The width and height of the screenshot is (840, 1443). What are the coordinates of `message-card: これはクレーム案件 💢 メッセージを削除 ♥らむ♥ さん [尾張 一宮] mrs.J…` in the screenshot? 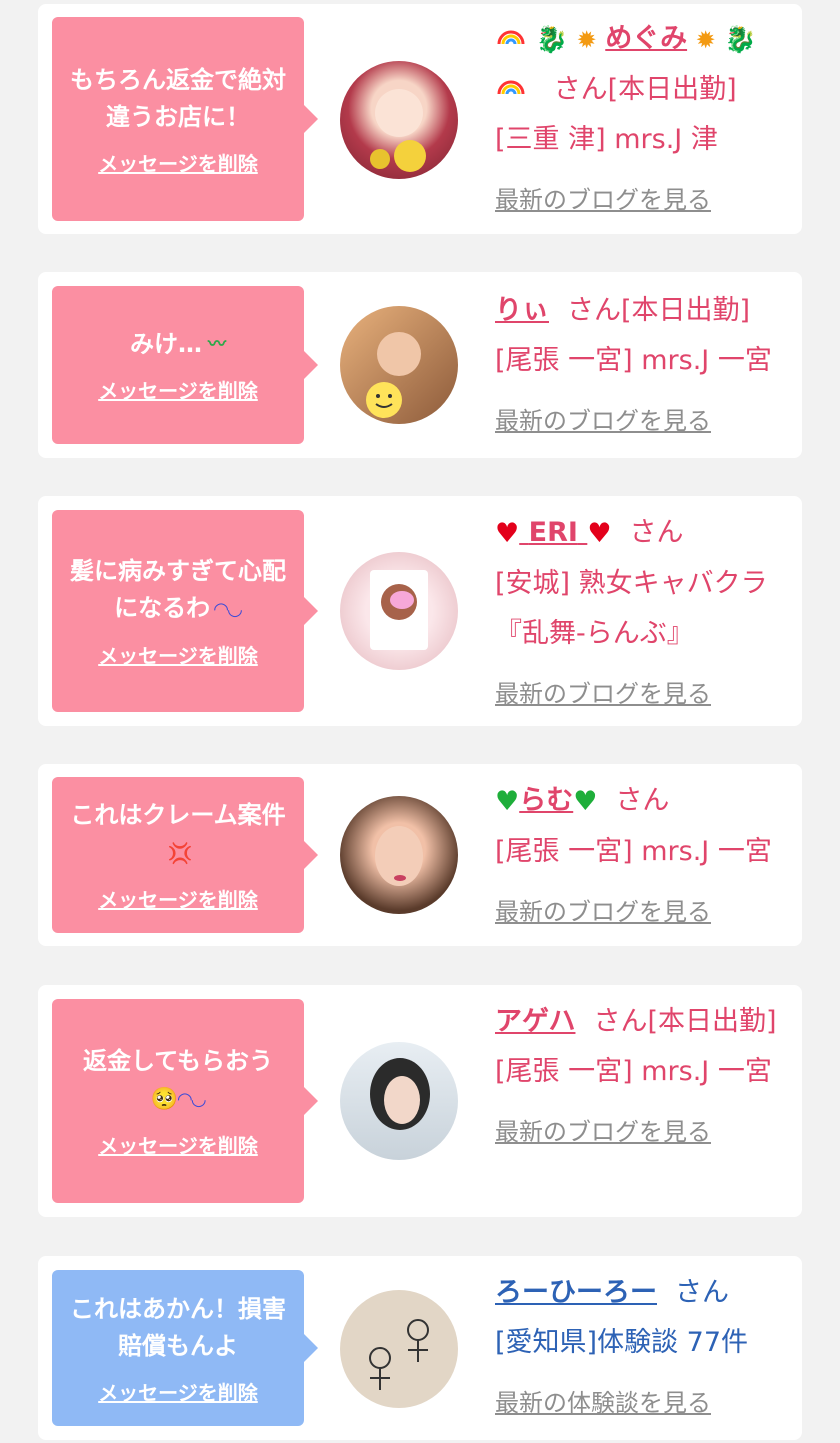 It's located at (420, 855).